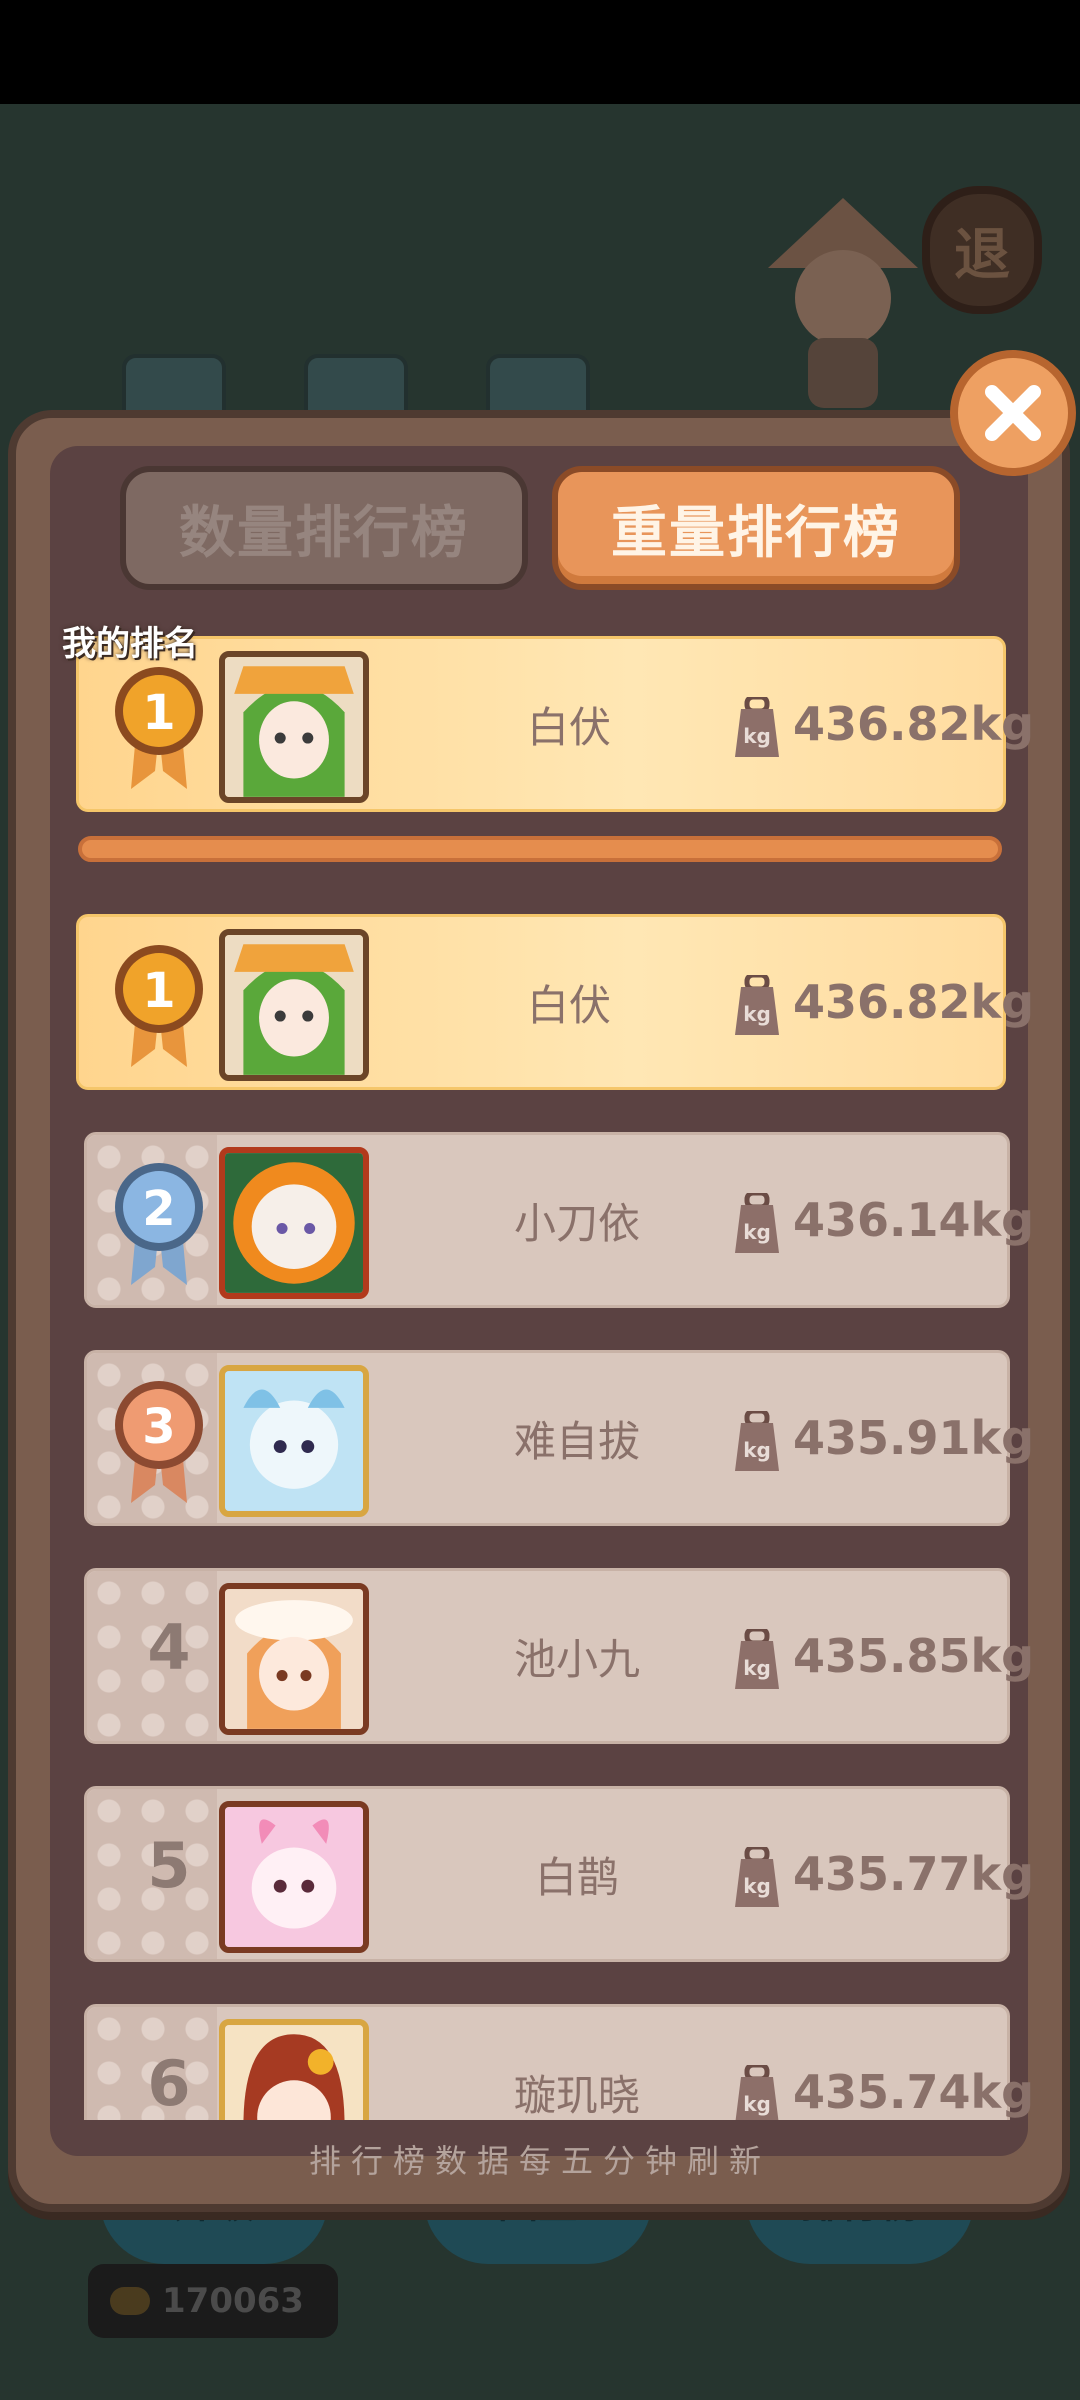 The image size is (1080, 2400). I want to click on coin-counter: 170063, so click(213, 2301).